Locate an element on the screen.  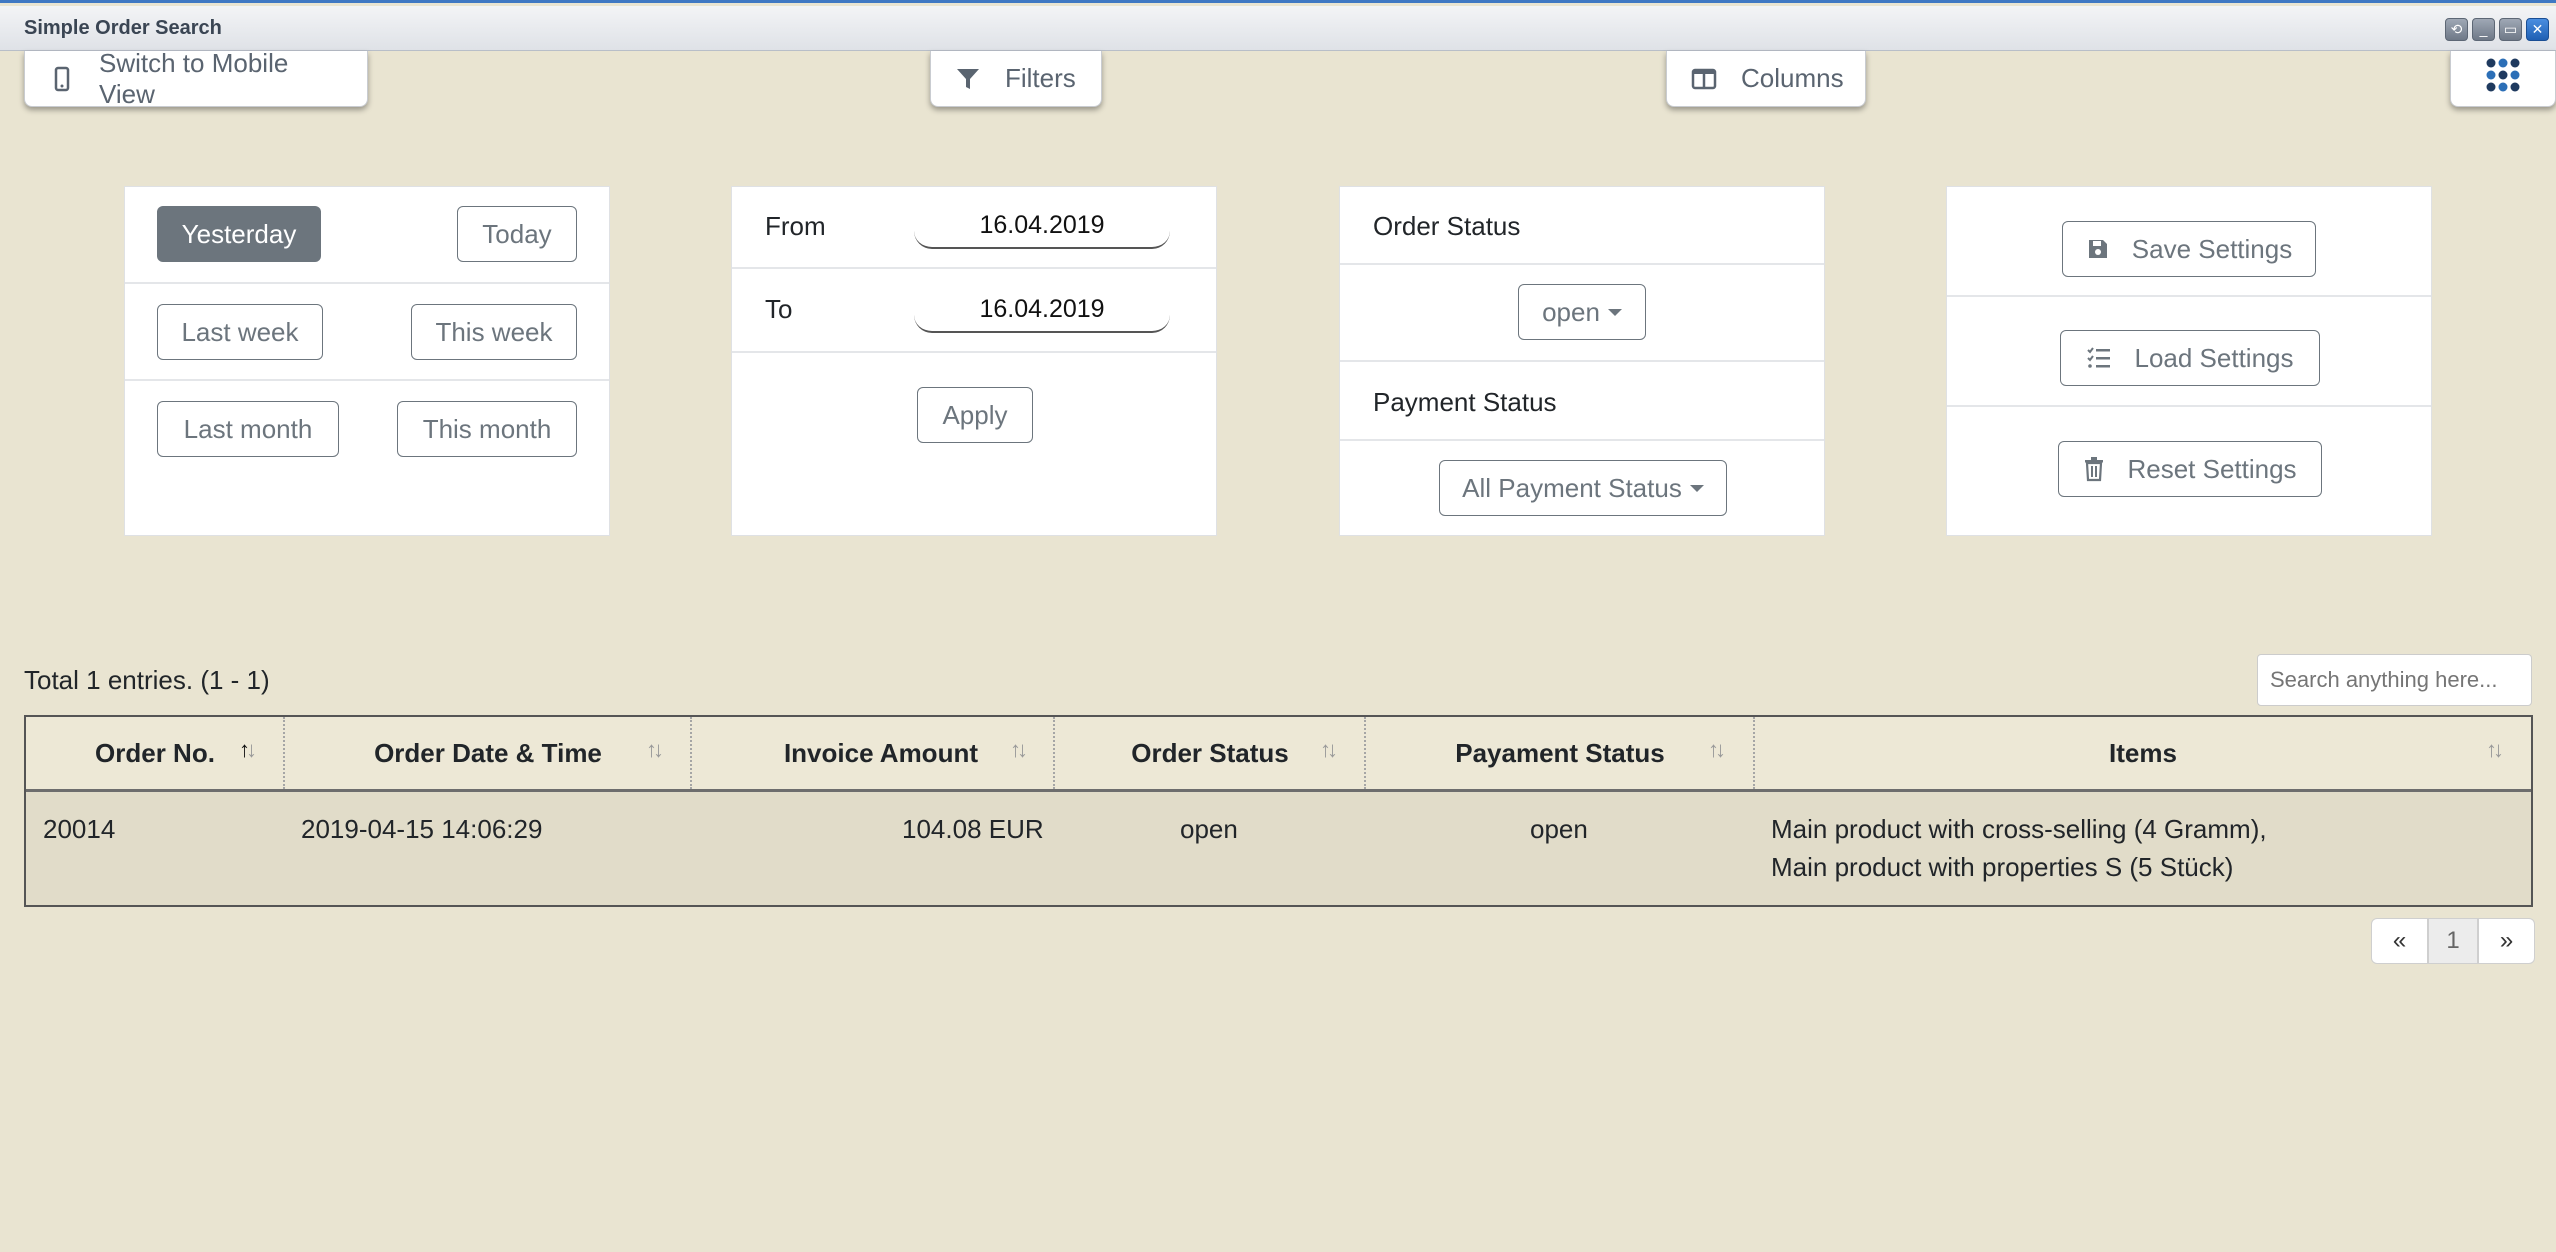
load-settings-label: Load Settings is located at coordinates (2214, 357).